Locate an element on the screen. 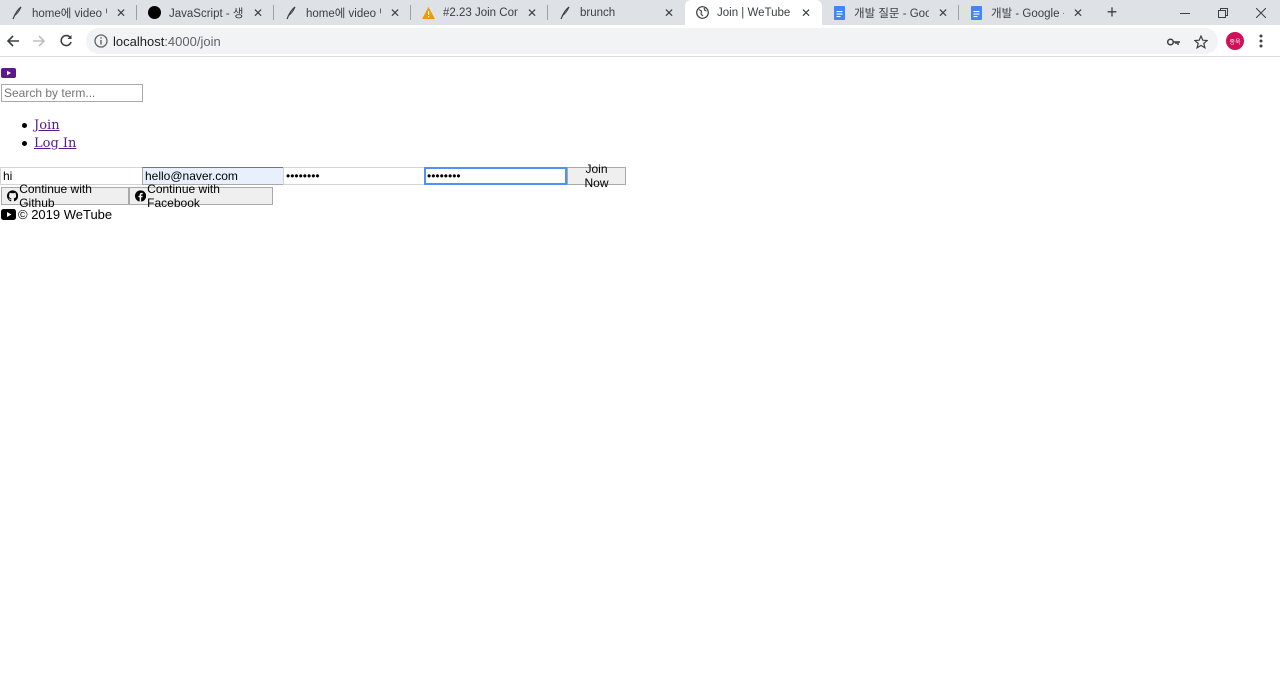 This screenshot has height=684, width=1280. nav-item-join: Join is located at coordinates (49, 125).